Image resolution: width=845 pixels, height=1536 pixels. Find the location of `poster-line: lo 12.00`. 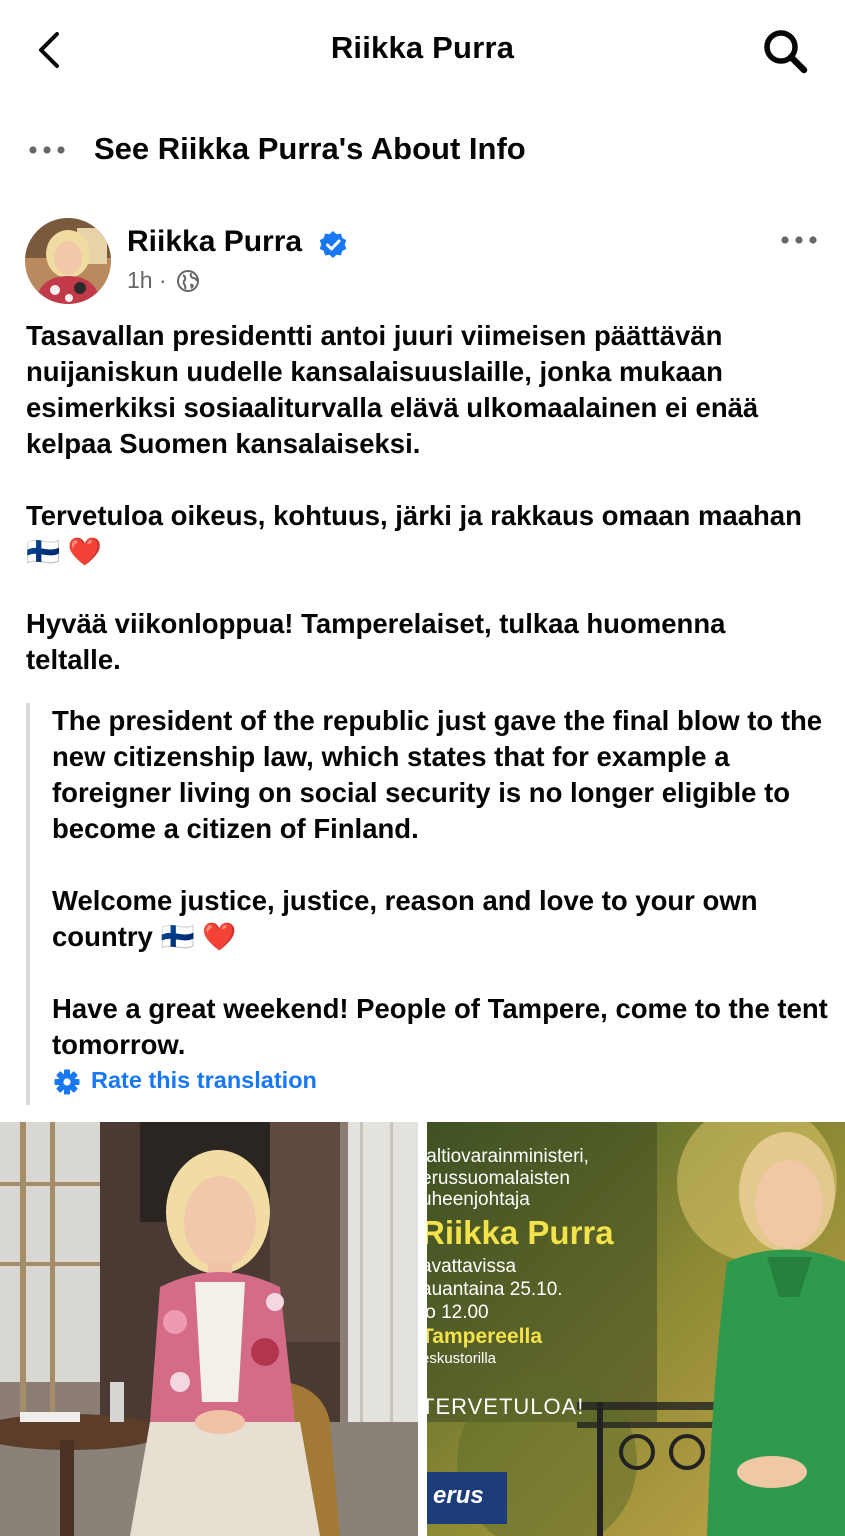

poster-line: lo 12.00 is located at coordinates (458, 1312).